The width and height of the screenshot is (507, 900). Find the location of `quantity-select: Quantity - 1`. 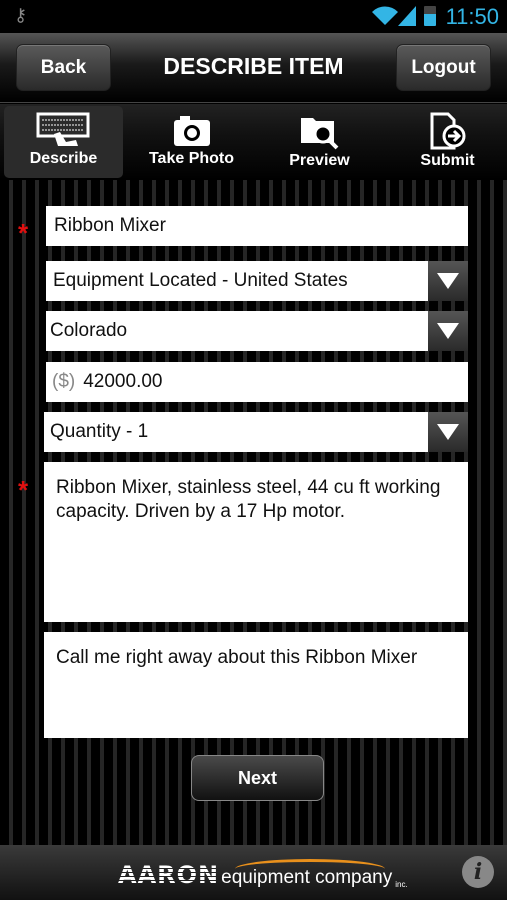

quantity-select: Quantity - 1 is located at coordinates (256, 432).